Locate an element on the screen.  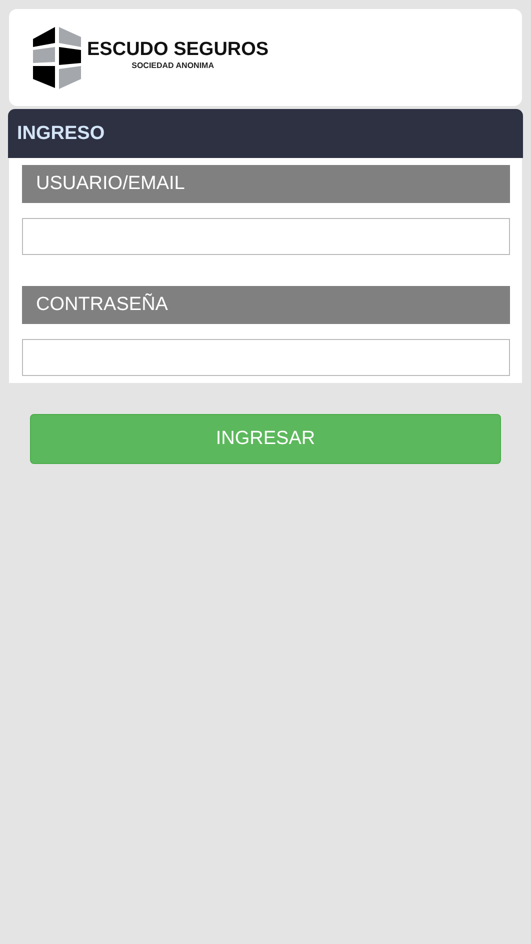
shield-logo-icon is located at coordinates (58, 57).